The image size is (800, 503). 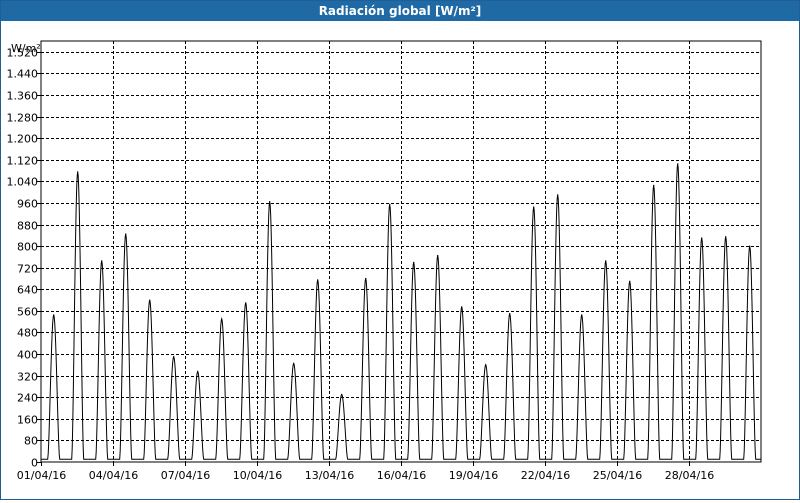 What do you see at coordinates (617, 475) in the screenshot?
I see `x-tick-label: 25/04/16` at bounding box center [617, 475].